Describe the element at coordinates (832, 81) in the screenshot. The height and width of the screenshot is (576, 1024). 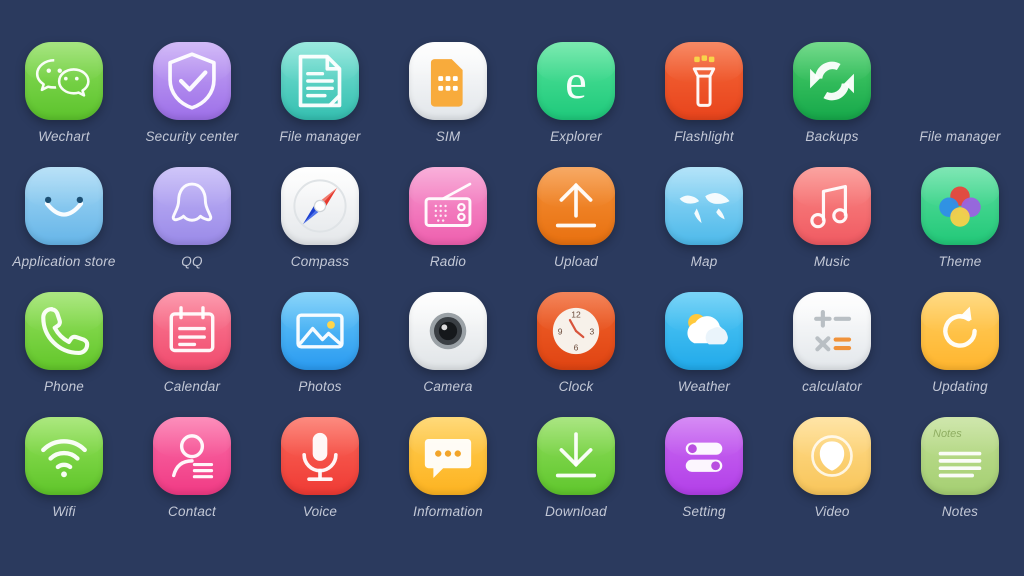
I see `app-icon-sync-arrows-icon` at that location.